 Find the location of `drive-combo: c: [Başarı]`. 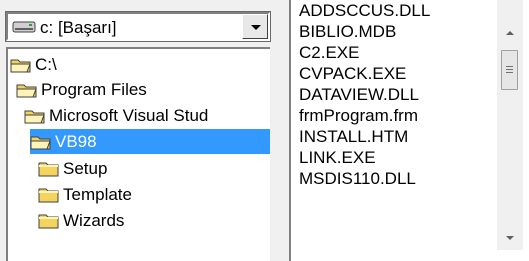

drive-combo: c: [Başarı] is located at coordinates (138, 26).